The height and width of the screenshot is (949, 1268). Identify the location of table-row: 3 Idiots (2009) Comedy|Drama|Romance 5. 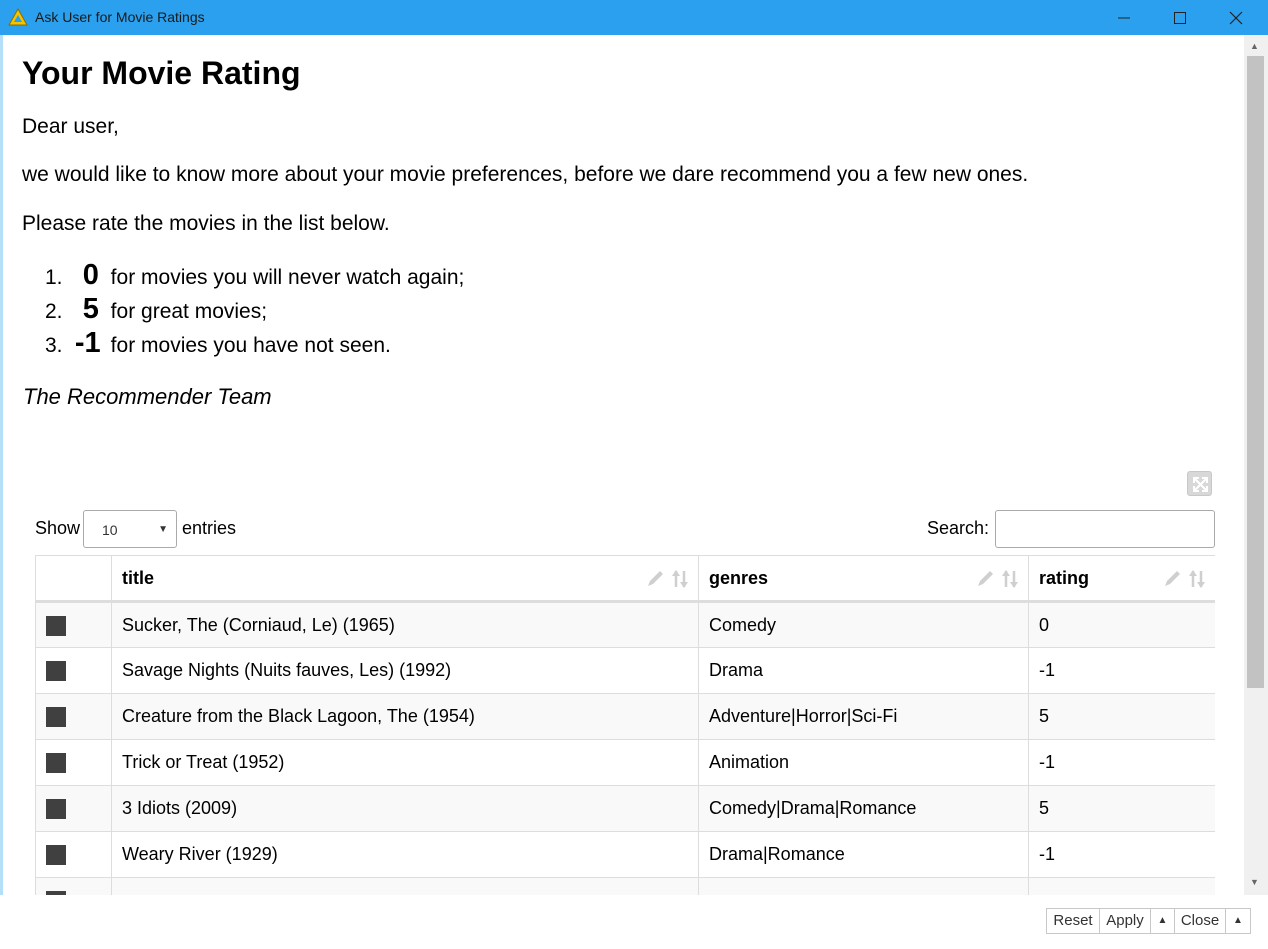
(625, 808).